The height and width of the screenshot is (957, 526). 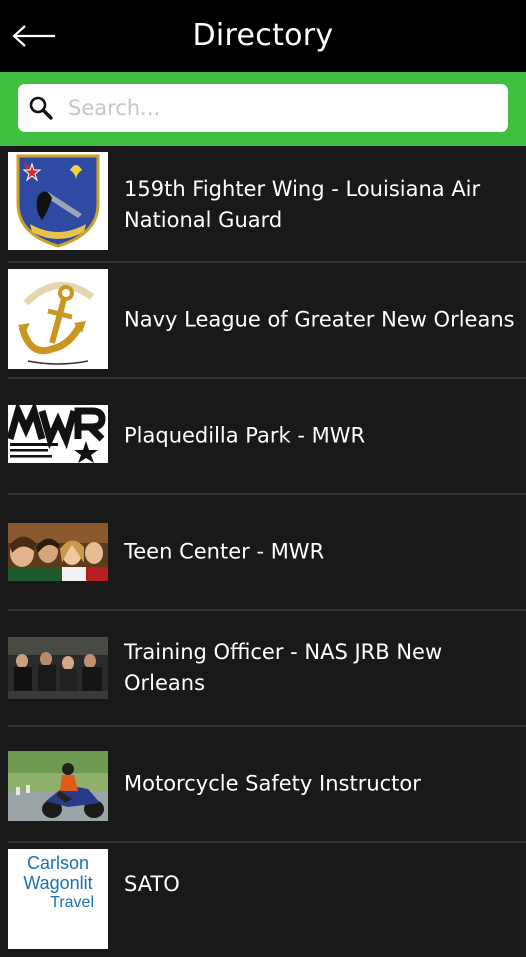 I want to click on back-button, so click(x=34, y=36).